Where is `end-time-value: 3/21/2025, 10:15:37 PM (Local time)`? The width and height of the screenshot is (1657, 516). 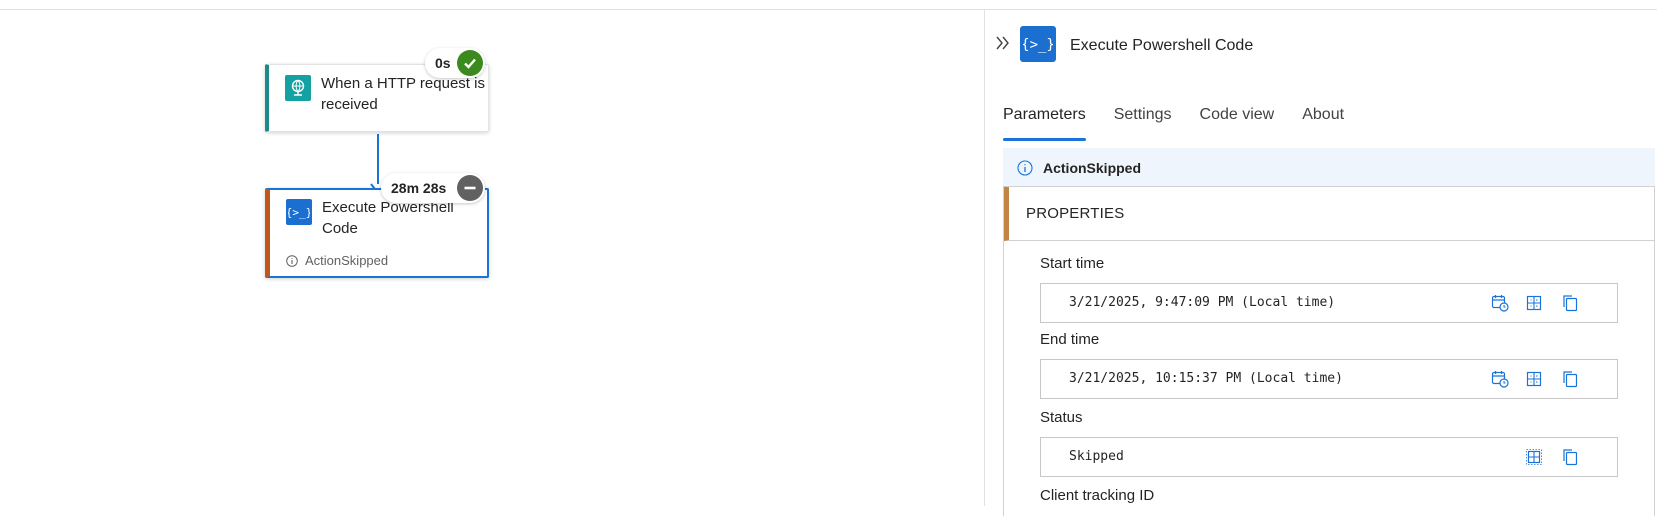
end-time-value: 3/21/2025, 10:15:37 PM (Local time) is located at coordinates (1206, 378).